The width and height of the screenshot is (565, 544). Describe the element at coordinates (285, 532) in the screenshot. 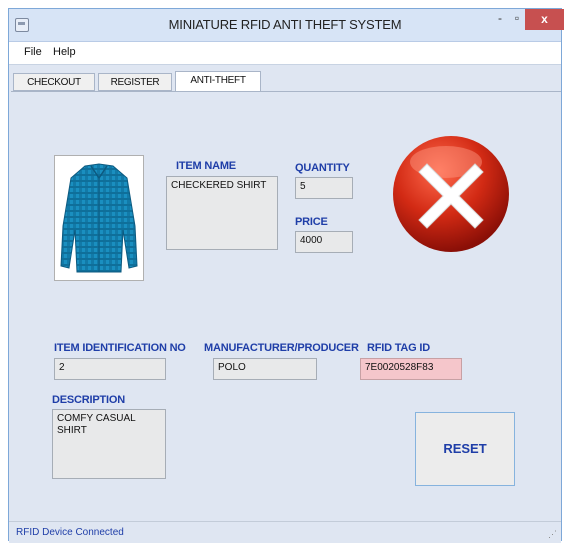

I see `status-bar: RFID Device Connected ⋰` at that location.